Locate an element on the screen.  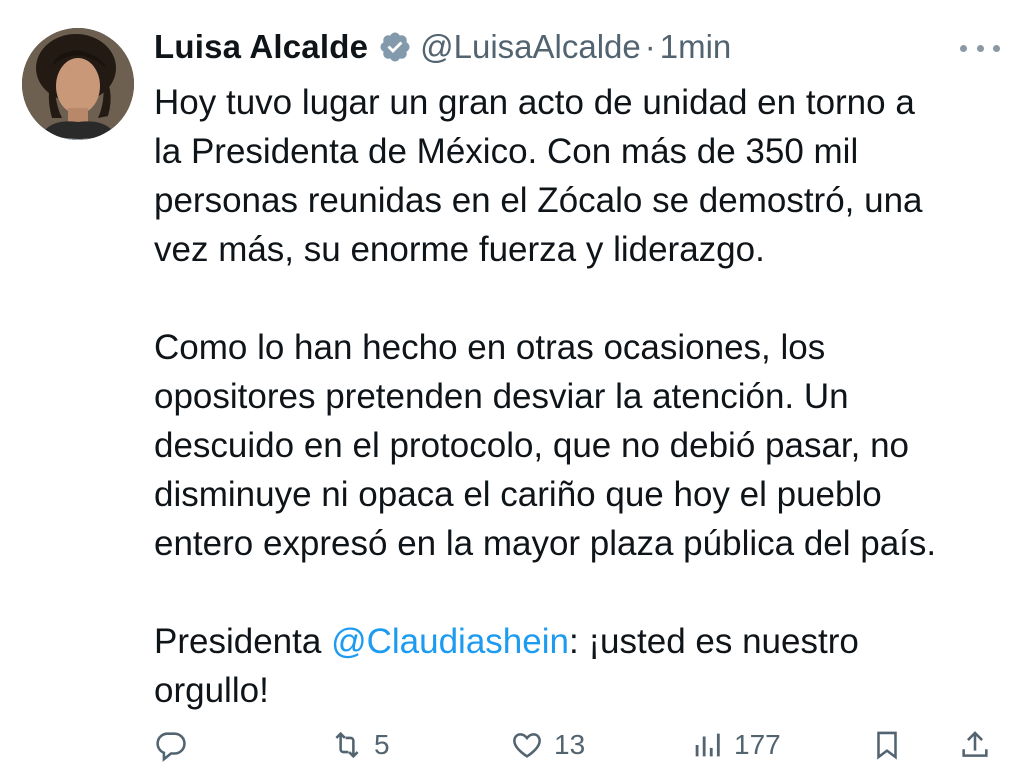
share-button is located at coordinates (975, 745).